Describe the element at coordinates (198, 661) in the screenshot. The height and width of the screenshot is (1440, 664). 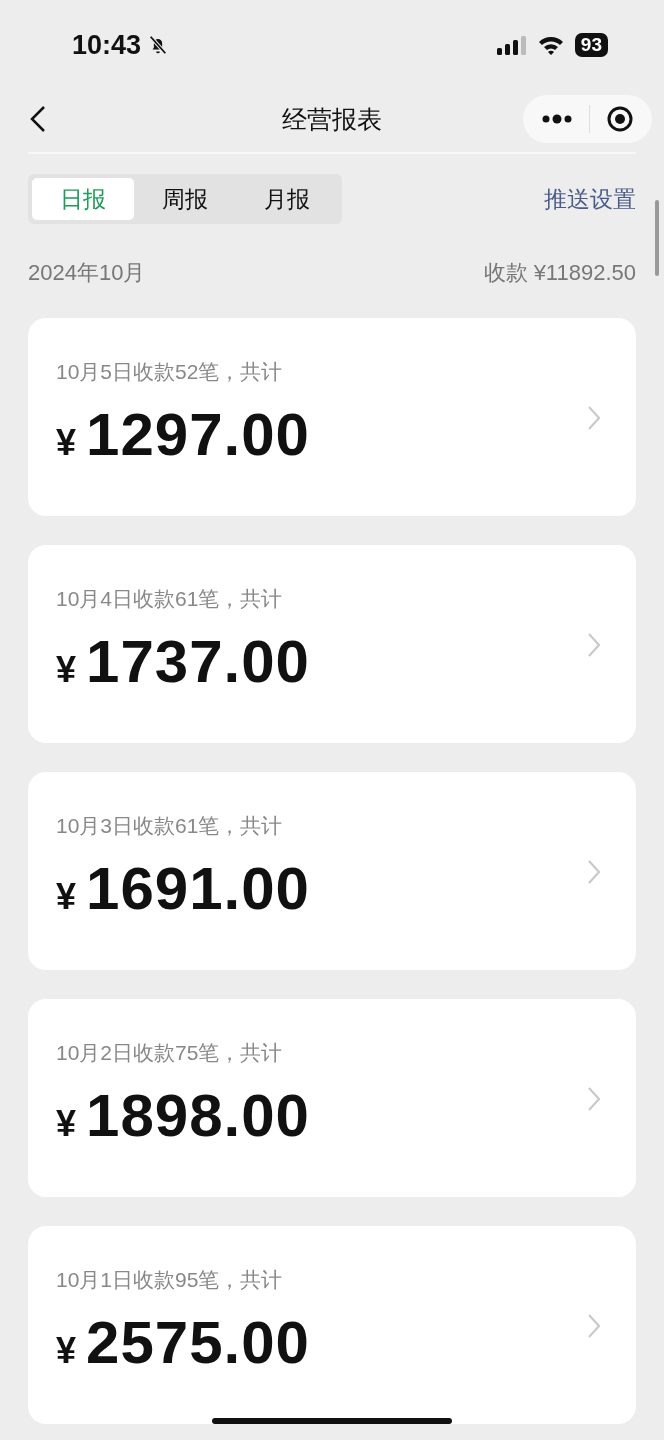
I see `report-amount: 1737.00` at that location.